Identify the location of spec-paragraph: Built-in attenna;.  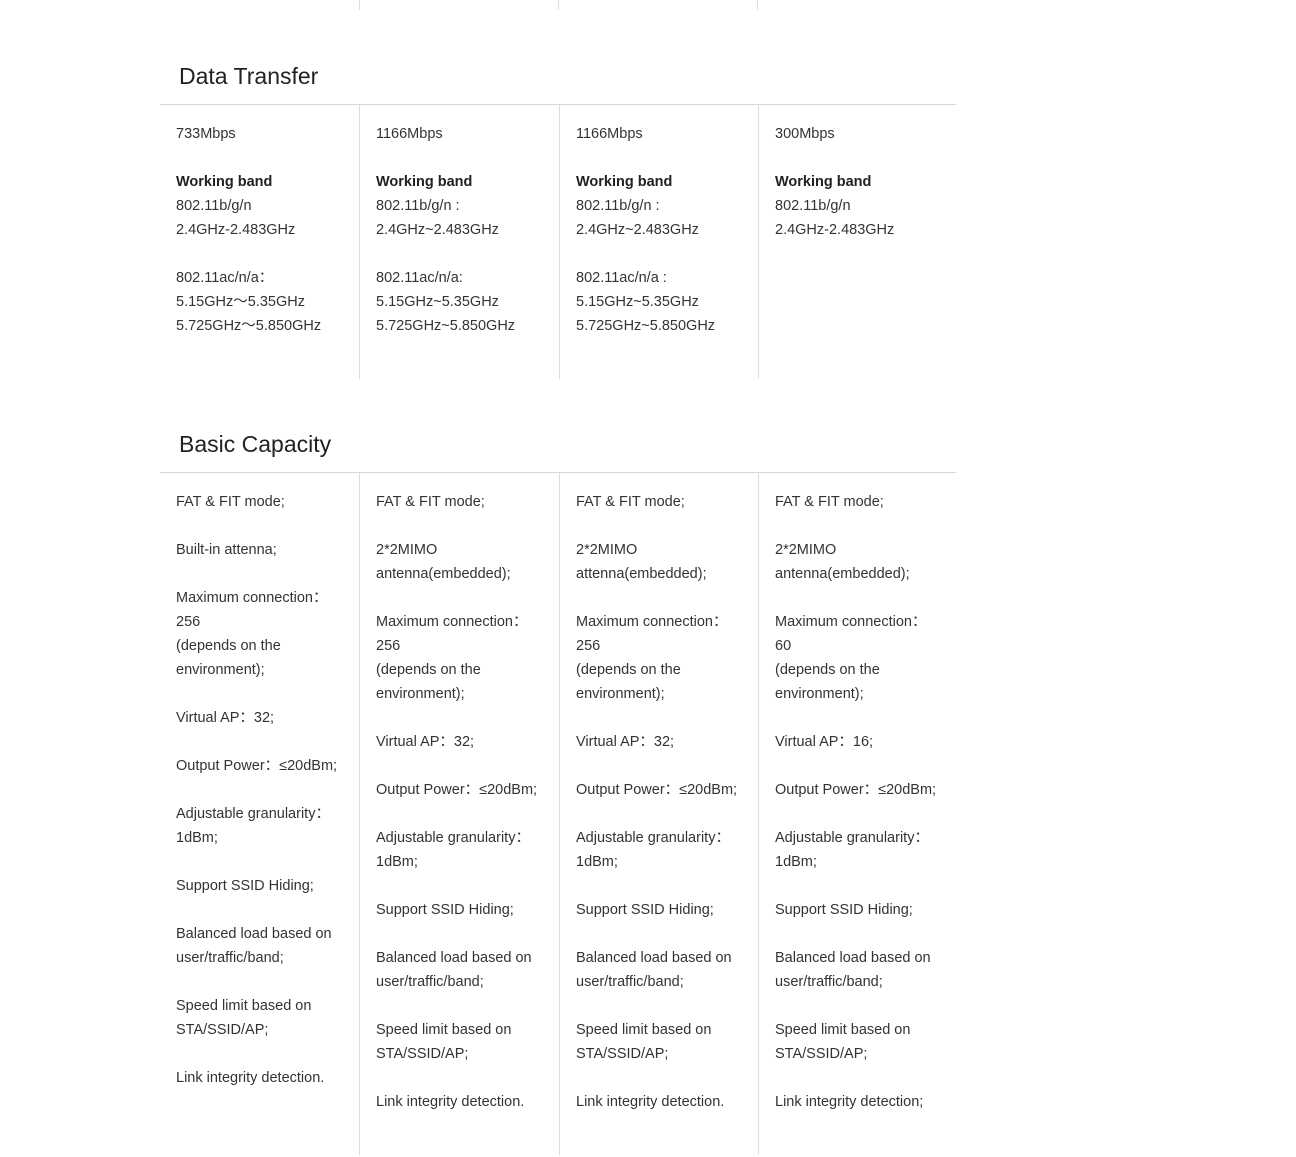
(263, 550).